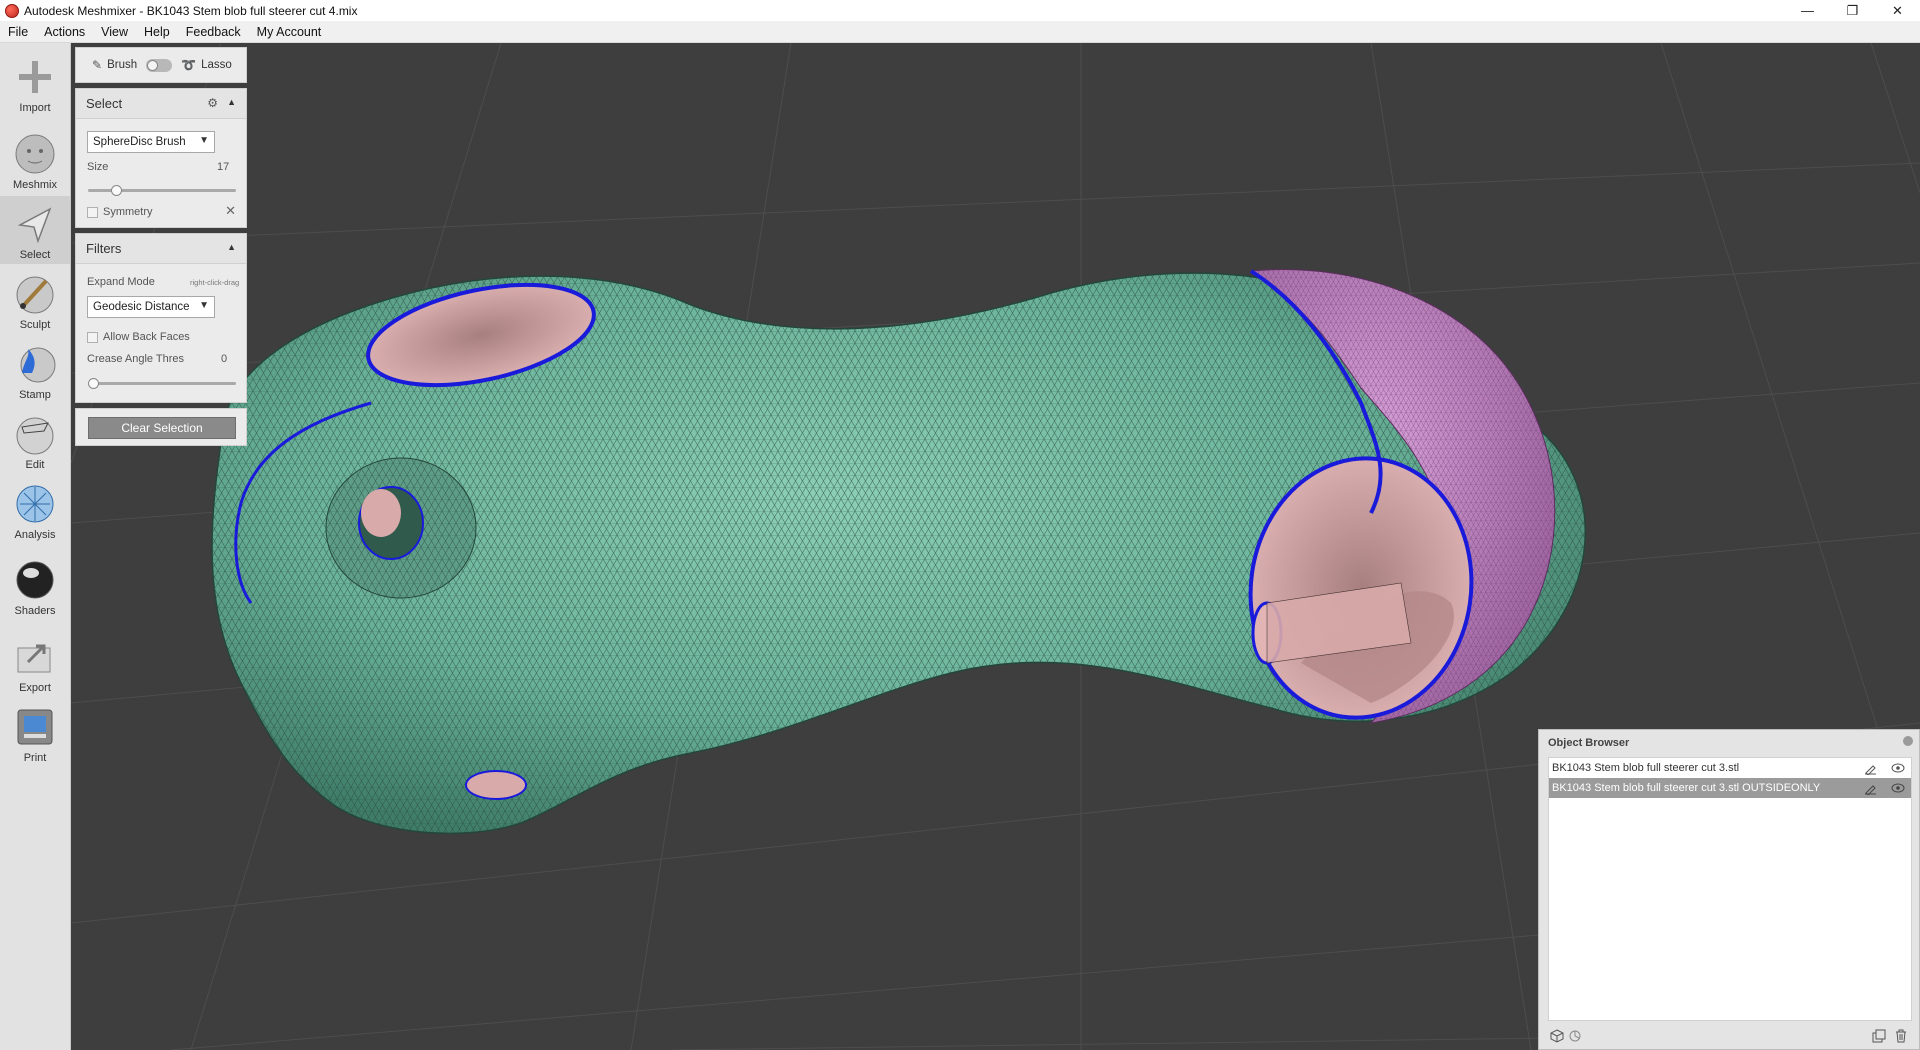  I want to click on select-label: Select, so click(35, 255).